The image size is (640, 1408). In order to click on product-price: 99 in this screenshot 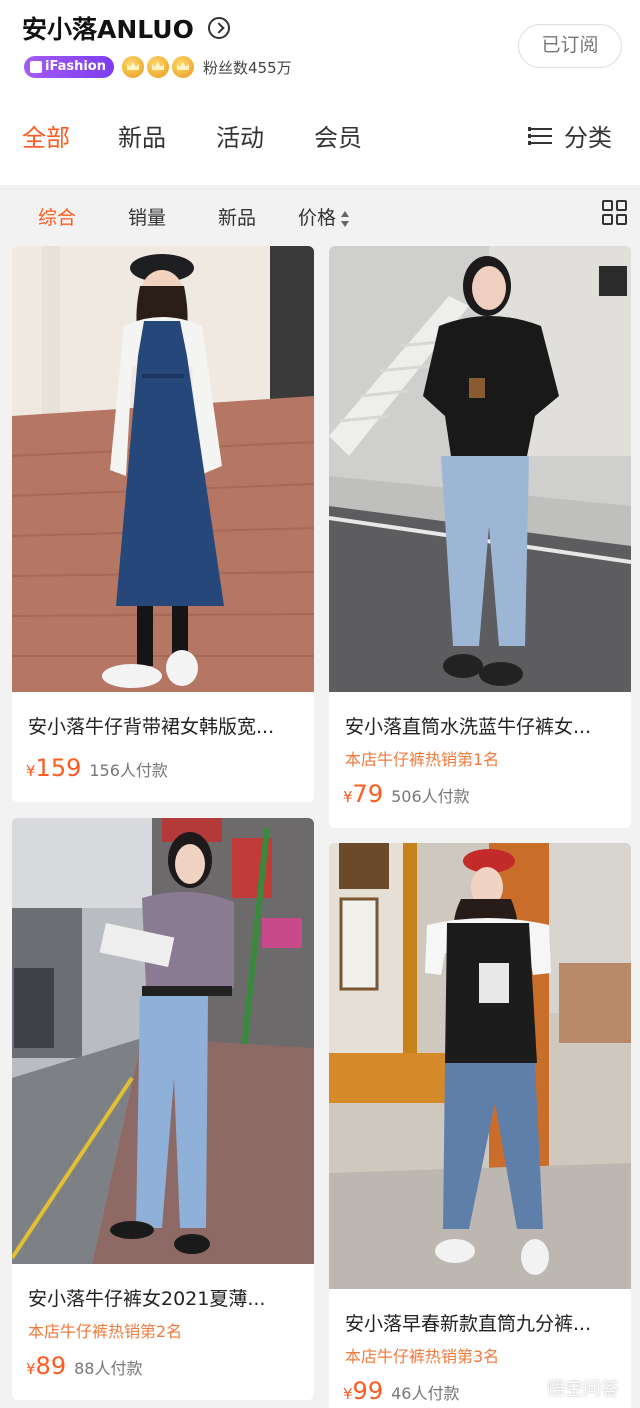, I will do `click(368, 1391)`.